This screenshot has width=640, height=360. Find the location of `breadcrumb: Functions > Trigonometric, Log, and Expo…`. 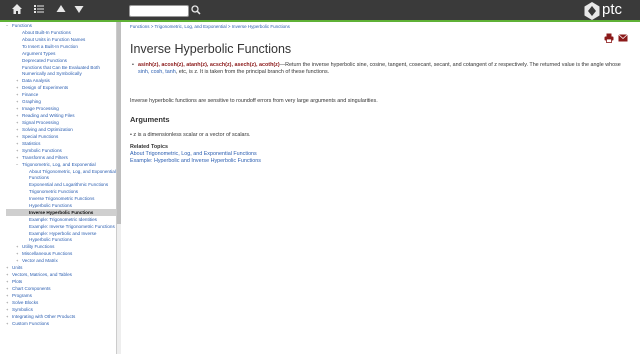

breadcrumb: Functions > Trigonometric, Log, and Expo… is located at coordinates (210, 26).